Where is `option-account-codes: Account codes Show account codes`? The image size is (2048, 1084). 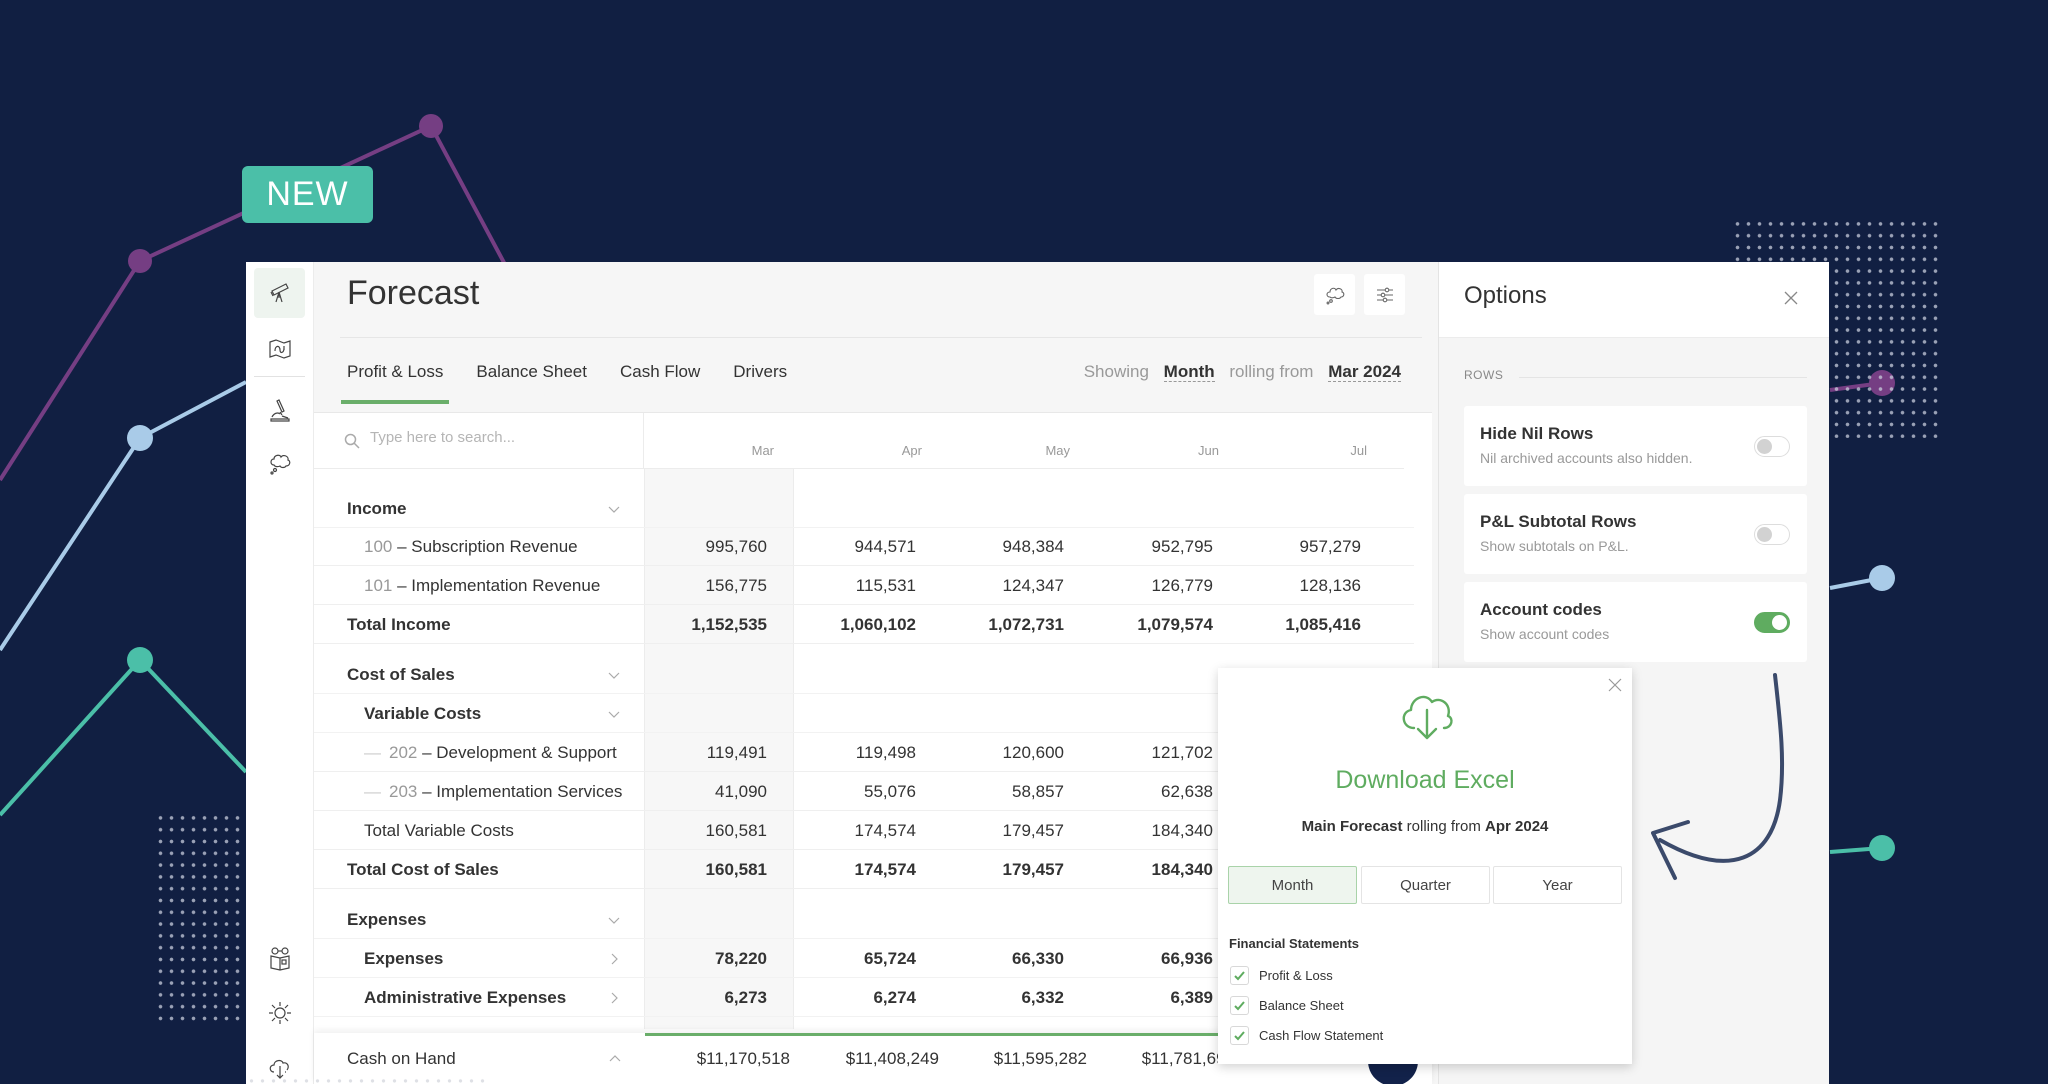 option-account-codes: Account codes Show account codes is located at coordinates (1635, 622).